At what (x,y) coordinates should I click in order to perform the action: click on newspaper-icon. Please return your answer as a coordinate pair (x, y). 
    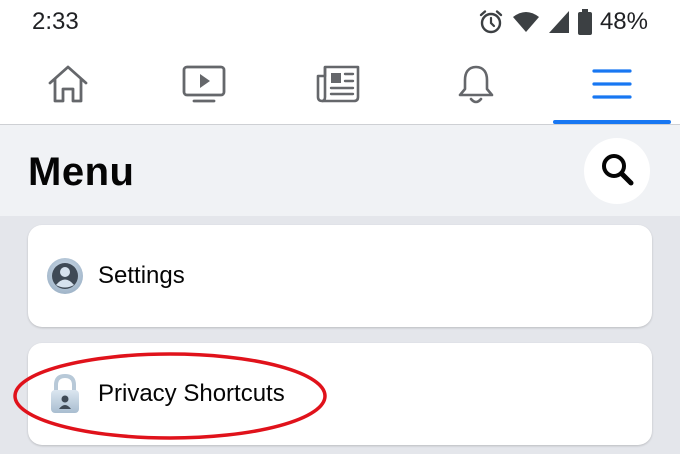
    Looking at the image, I should click on (338, 84).